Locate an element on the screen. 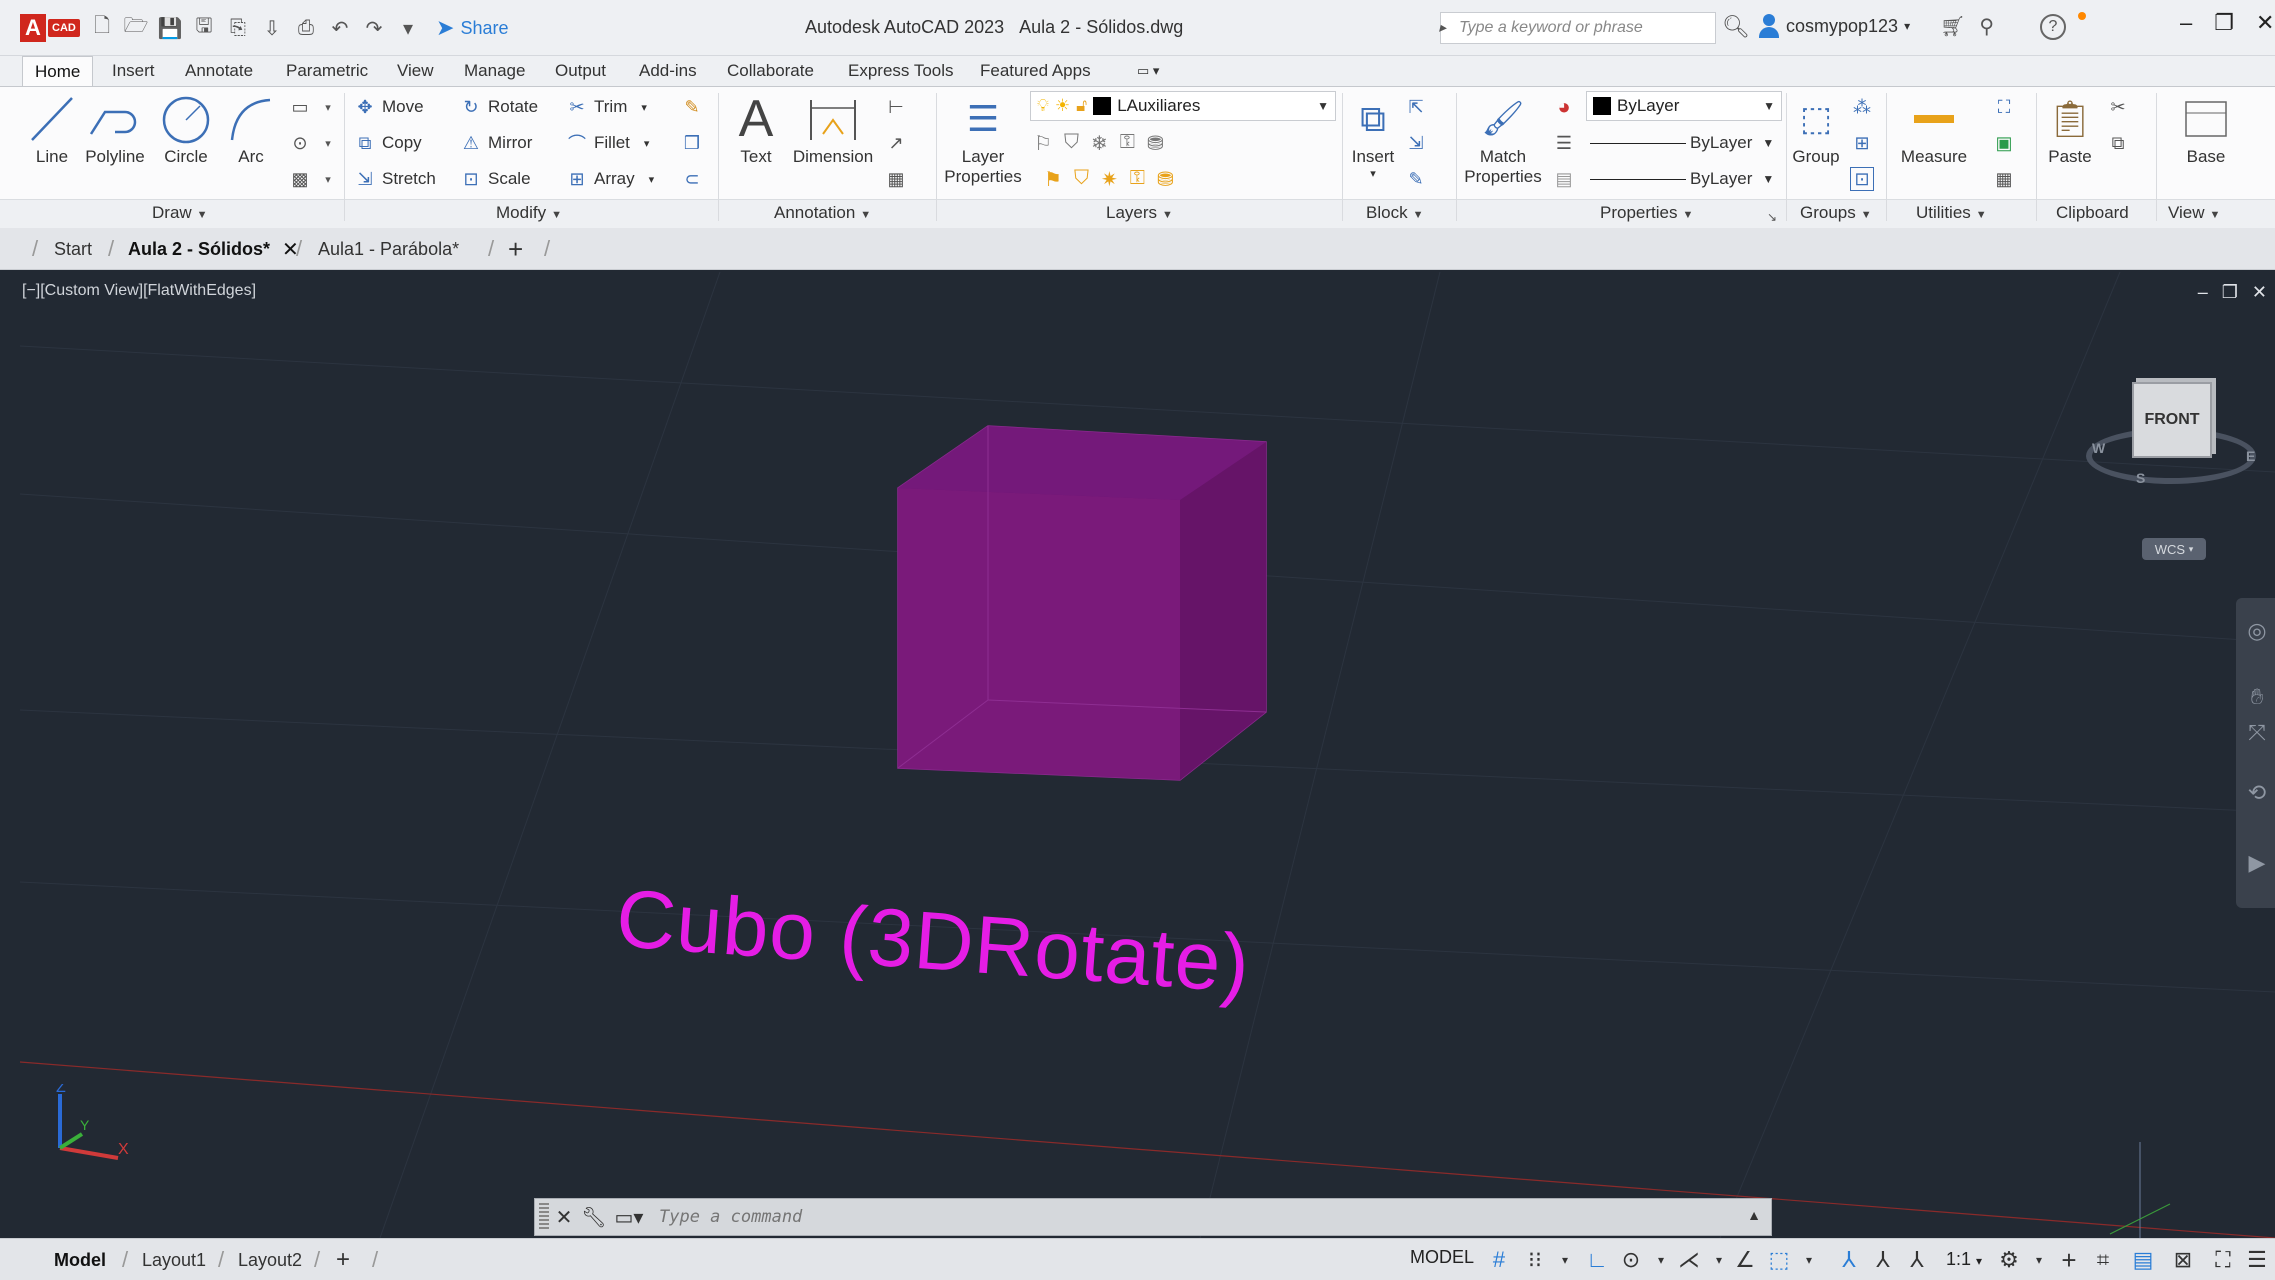  erase-icon: ✎ is located at coordinates (692, 107).